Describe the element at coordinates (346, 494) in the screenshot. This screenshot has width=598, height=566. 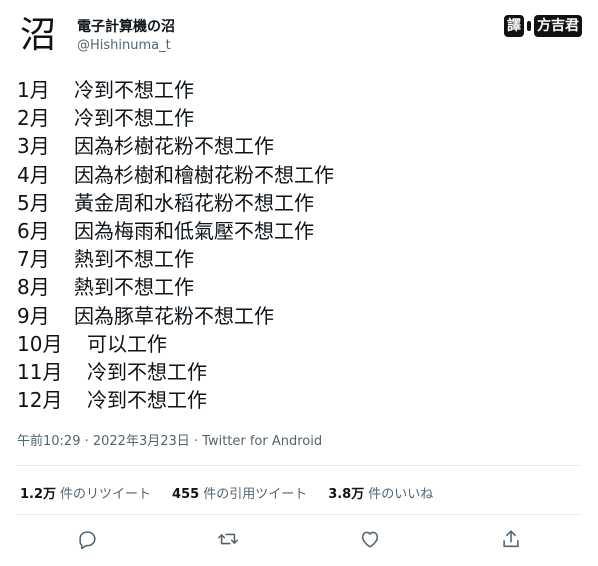
I see `like-count-value: 3.8万` at that location.